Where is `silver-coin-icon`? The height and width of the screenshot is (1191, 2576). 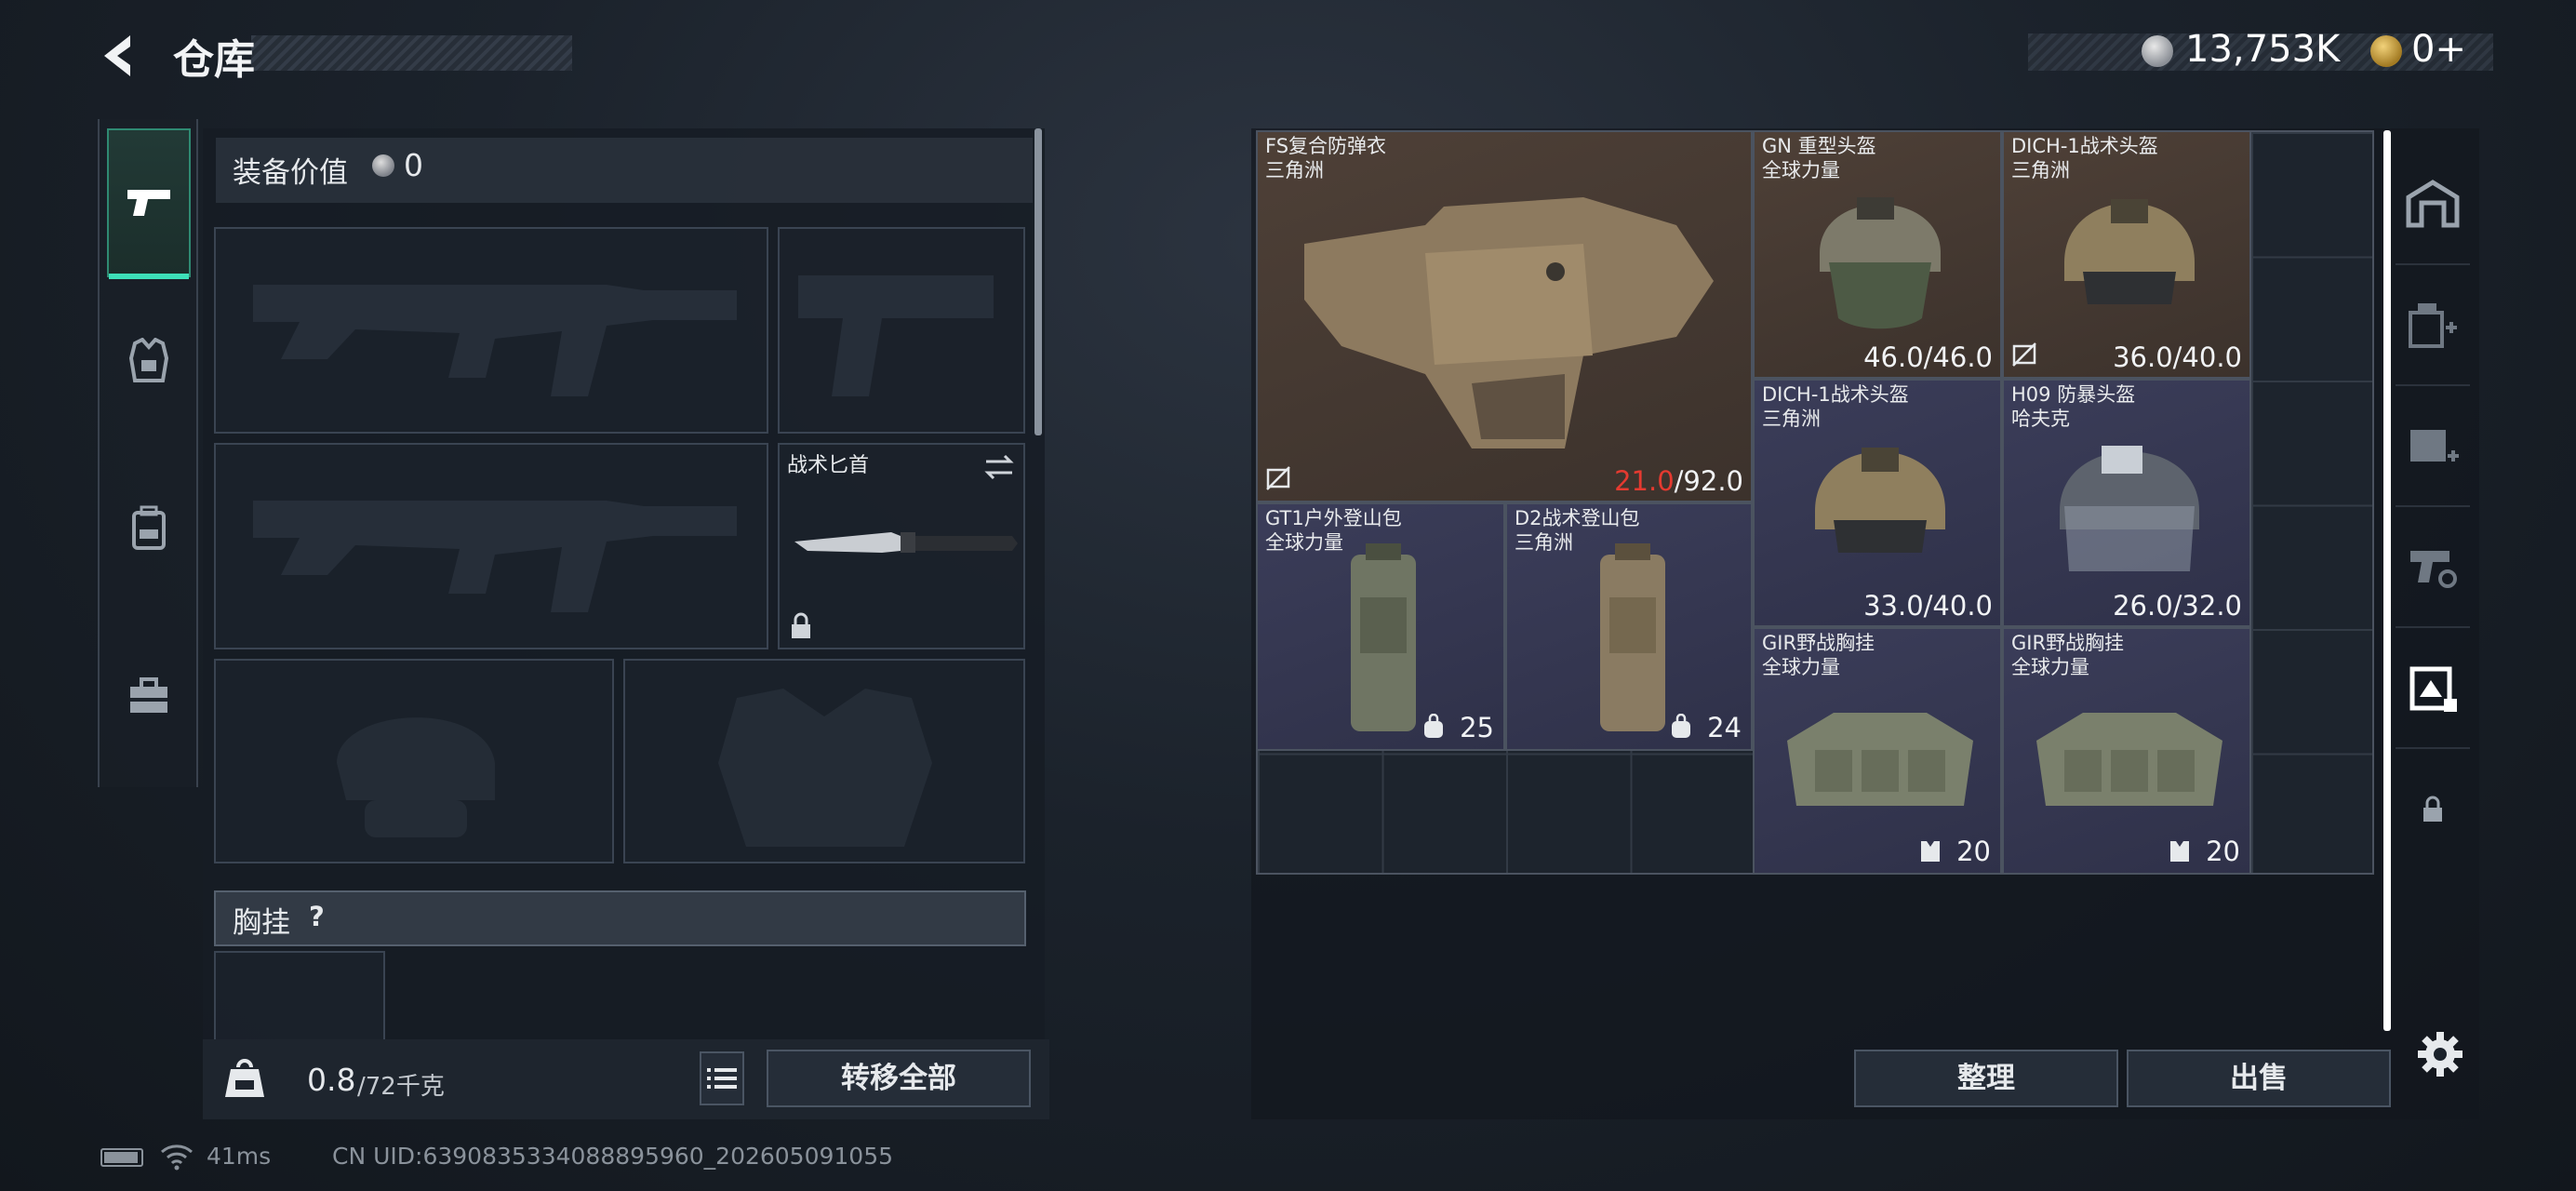 silver-coin-icon is located at coordinates (383, 165).